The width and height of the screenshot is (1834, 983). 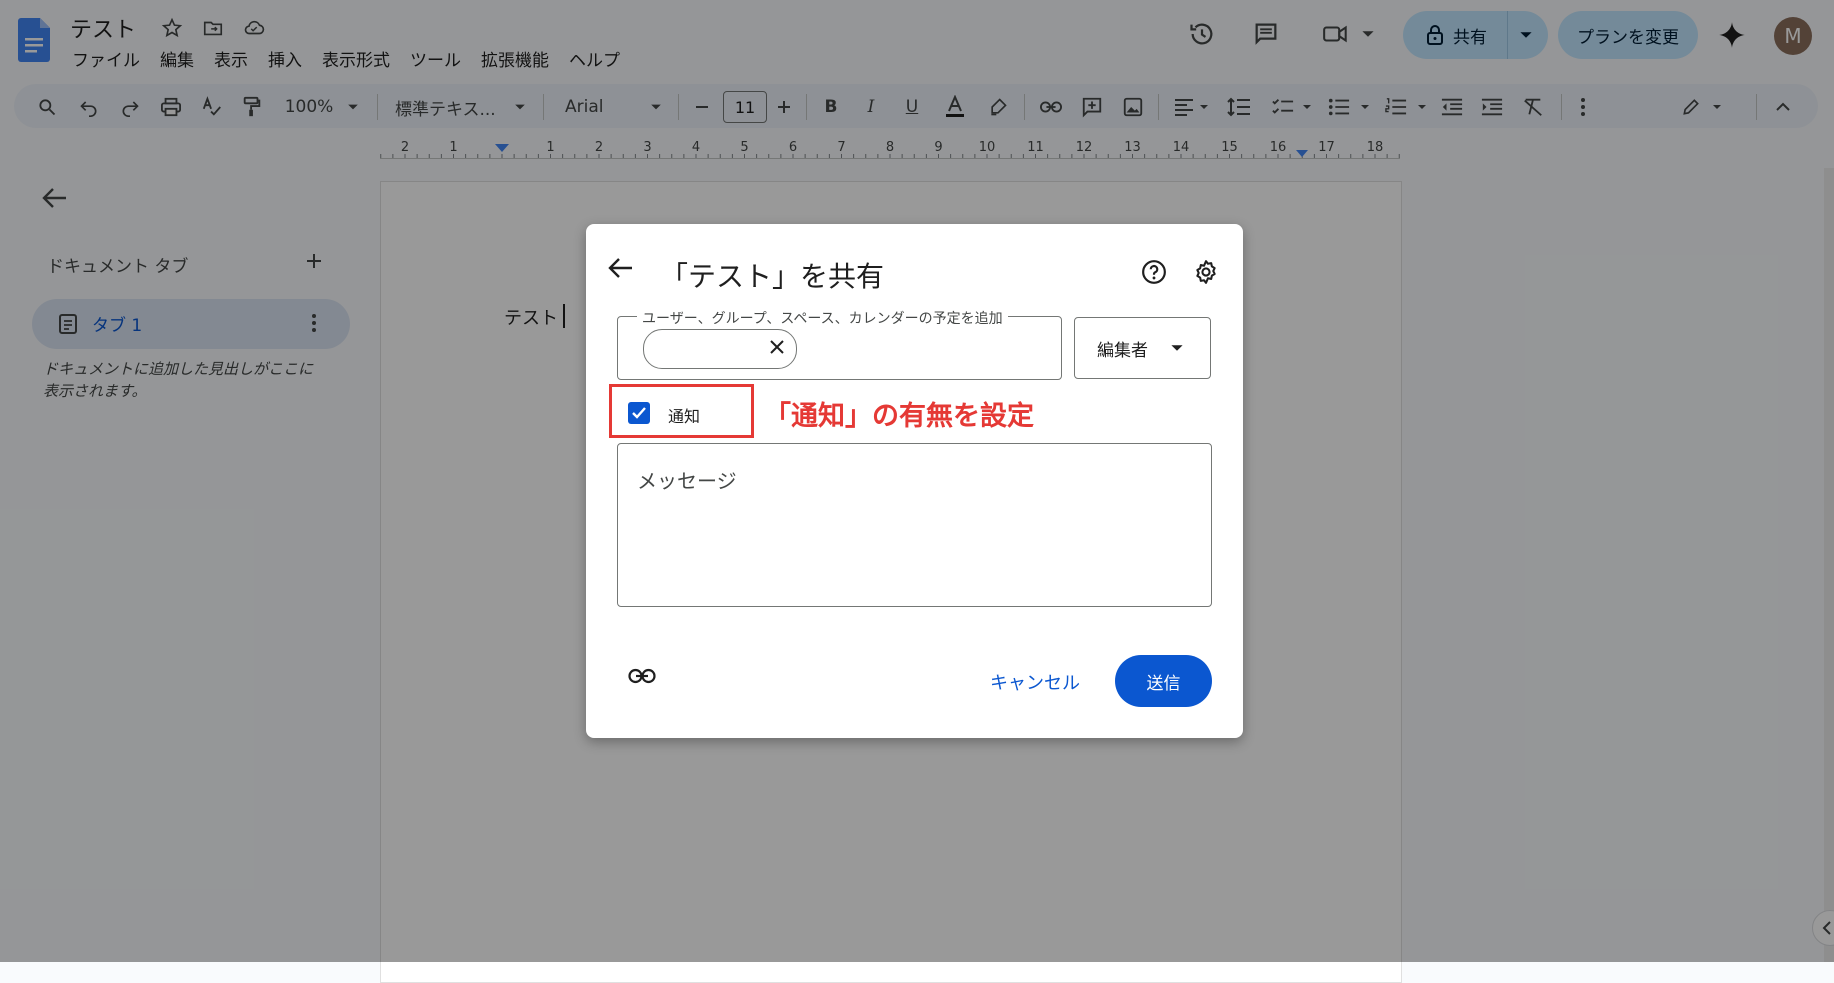 I want to click on dialog-back-arrow-icon, so click(x=621, y=270).